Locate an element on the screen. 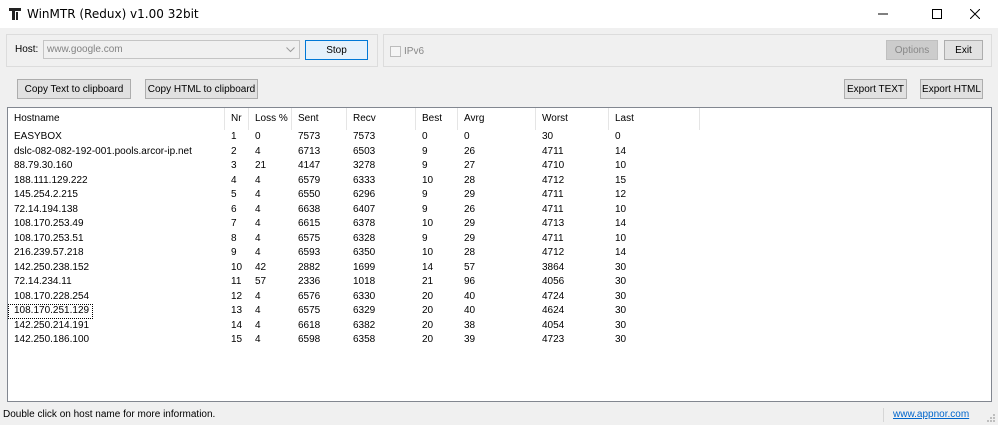 The image size is (998, 425). cell-hostname: 108.170.253.51 is located at coordinates (116, 239).